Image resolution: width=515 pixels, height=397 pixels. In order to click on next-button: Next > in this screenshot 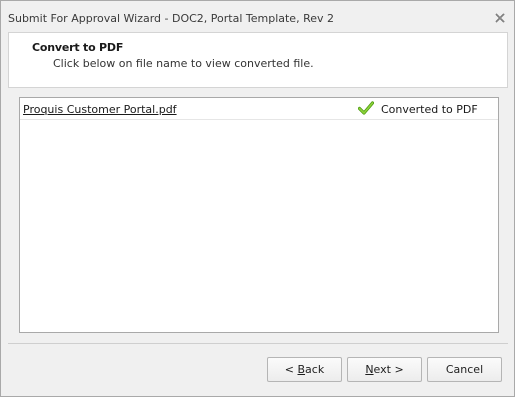, I will do `click(384, 369)`.